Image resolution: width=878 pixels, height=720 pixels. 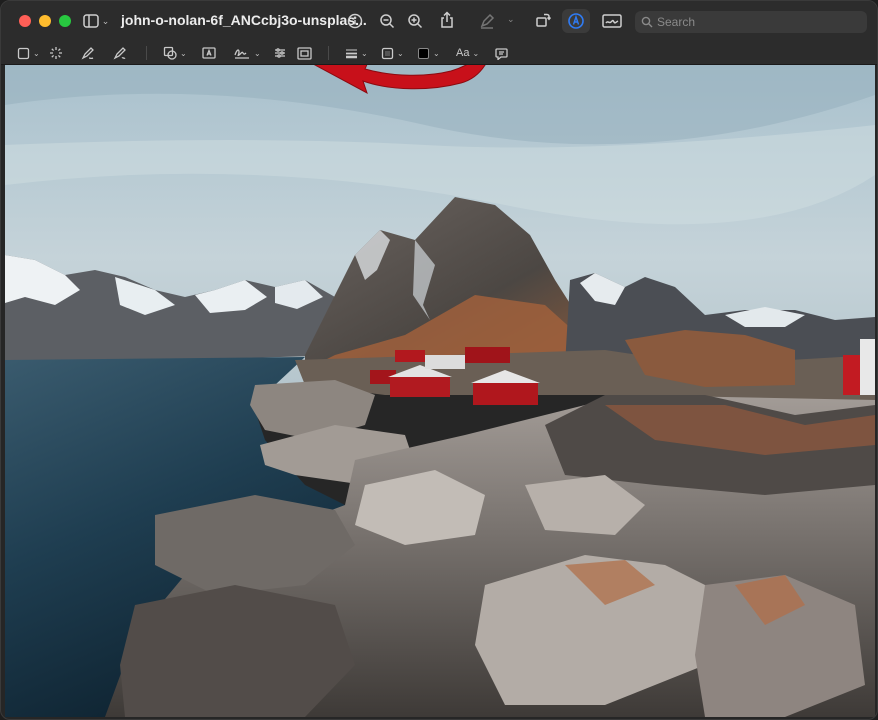 I want to click on info-icon, so click(x=355, y=21).